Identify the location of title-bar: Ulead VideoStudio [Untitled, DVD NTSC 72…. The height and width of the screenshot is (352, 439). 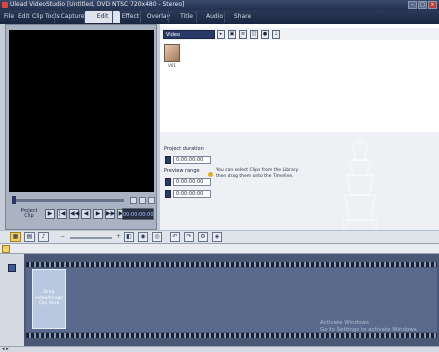
(219, 5).